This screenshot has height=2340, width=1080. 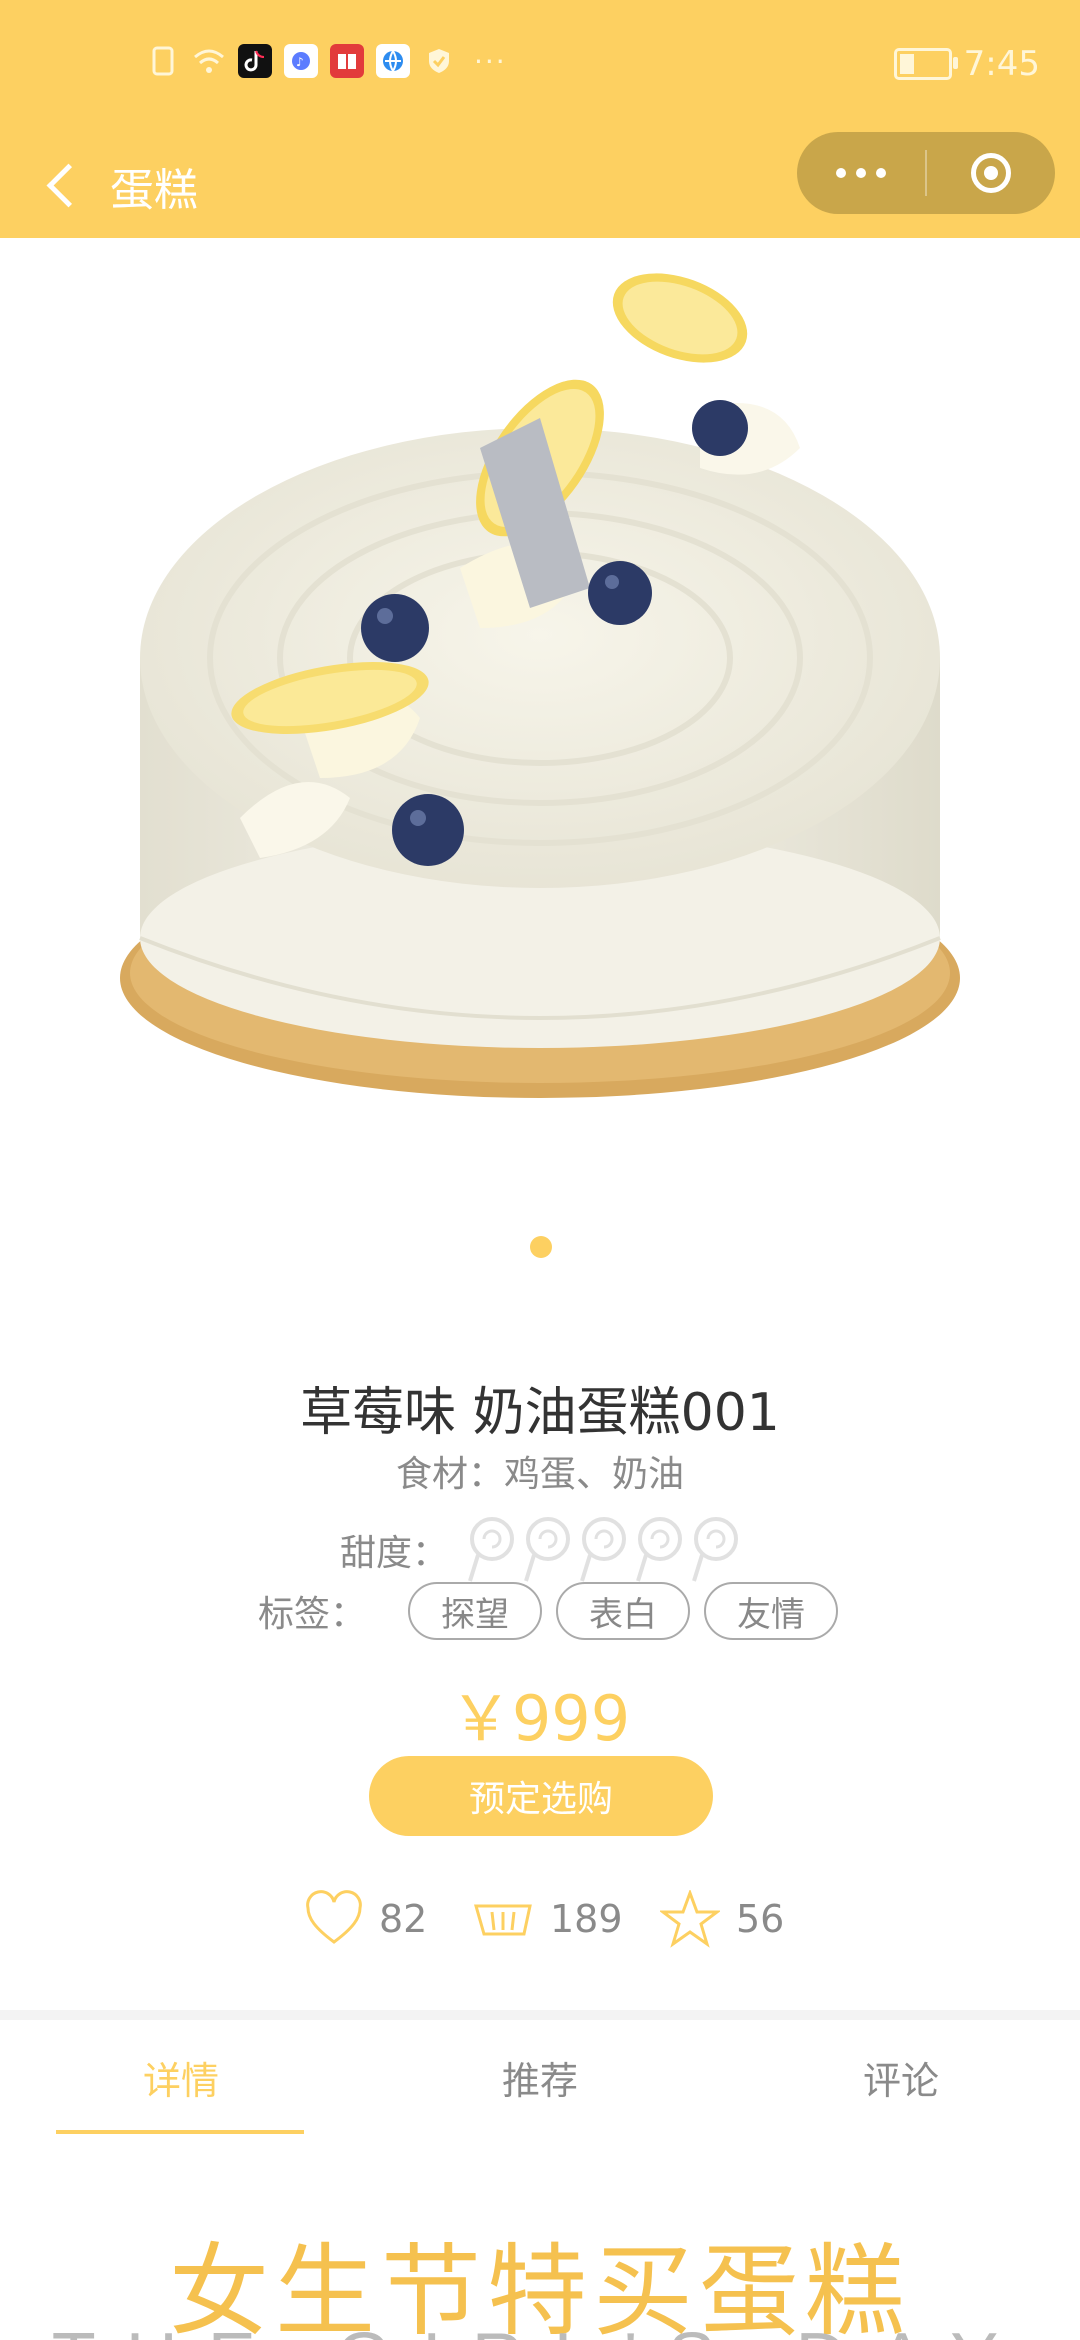 I want to click on chevron-left-icon, so click(x=68, y=185).